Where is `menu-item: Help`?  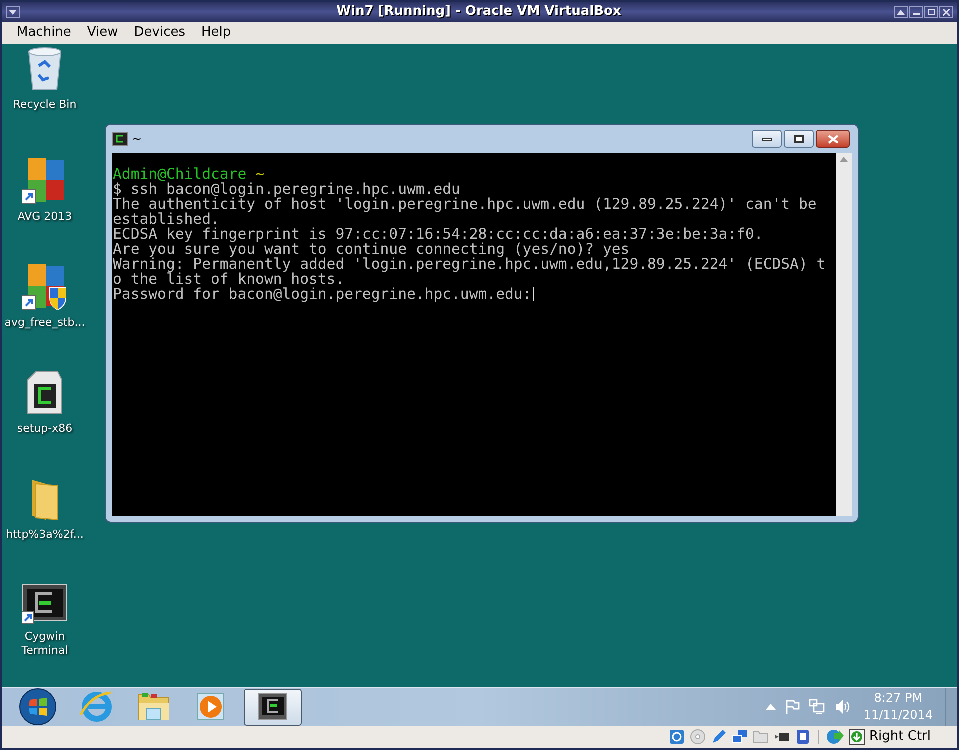
menu-item: Help is located at coordinates (216, 33).